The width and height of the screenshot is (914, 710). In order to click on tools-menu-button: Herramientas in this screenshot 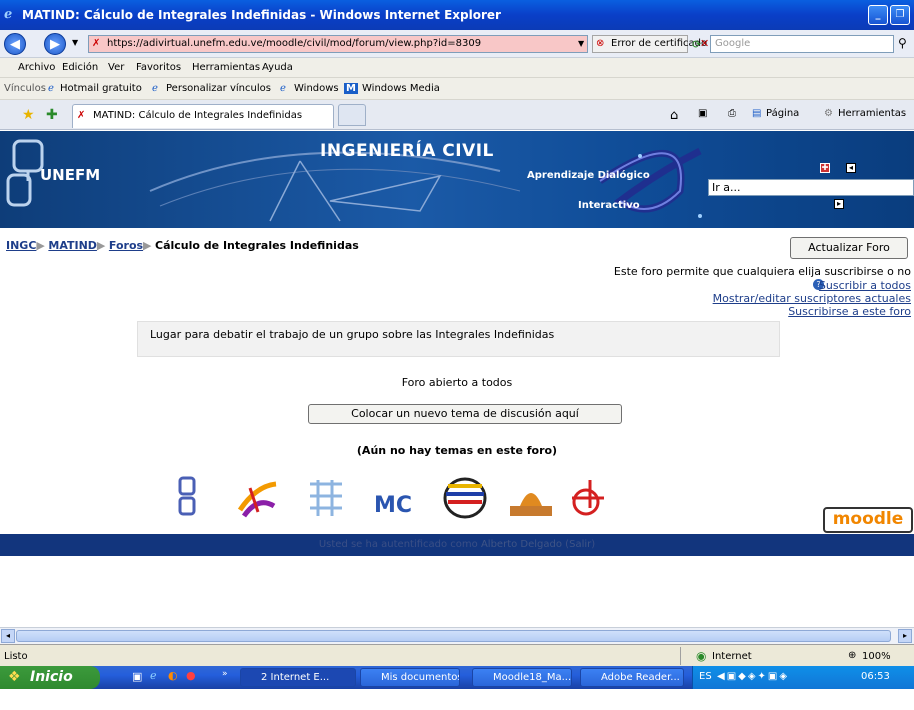, I will do `click(872, 113)`.